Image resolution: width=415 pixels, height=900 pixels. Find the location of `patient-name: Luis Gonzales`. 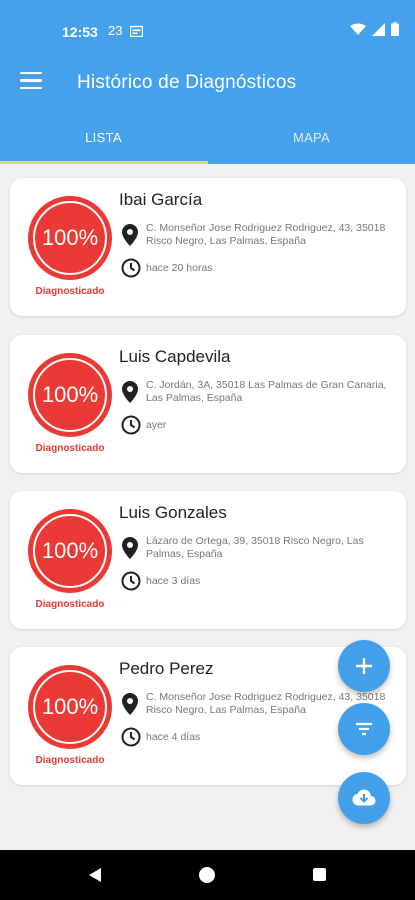

patient-name: Luis Gonzales is located at coordinates (173, 512).